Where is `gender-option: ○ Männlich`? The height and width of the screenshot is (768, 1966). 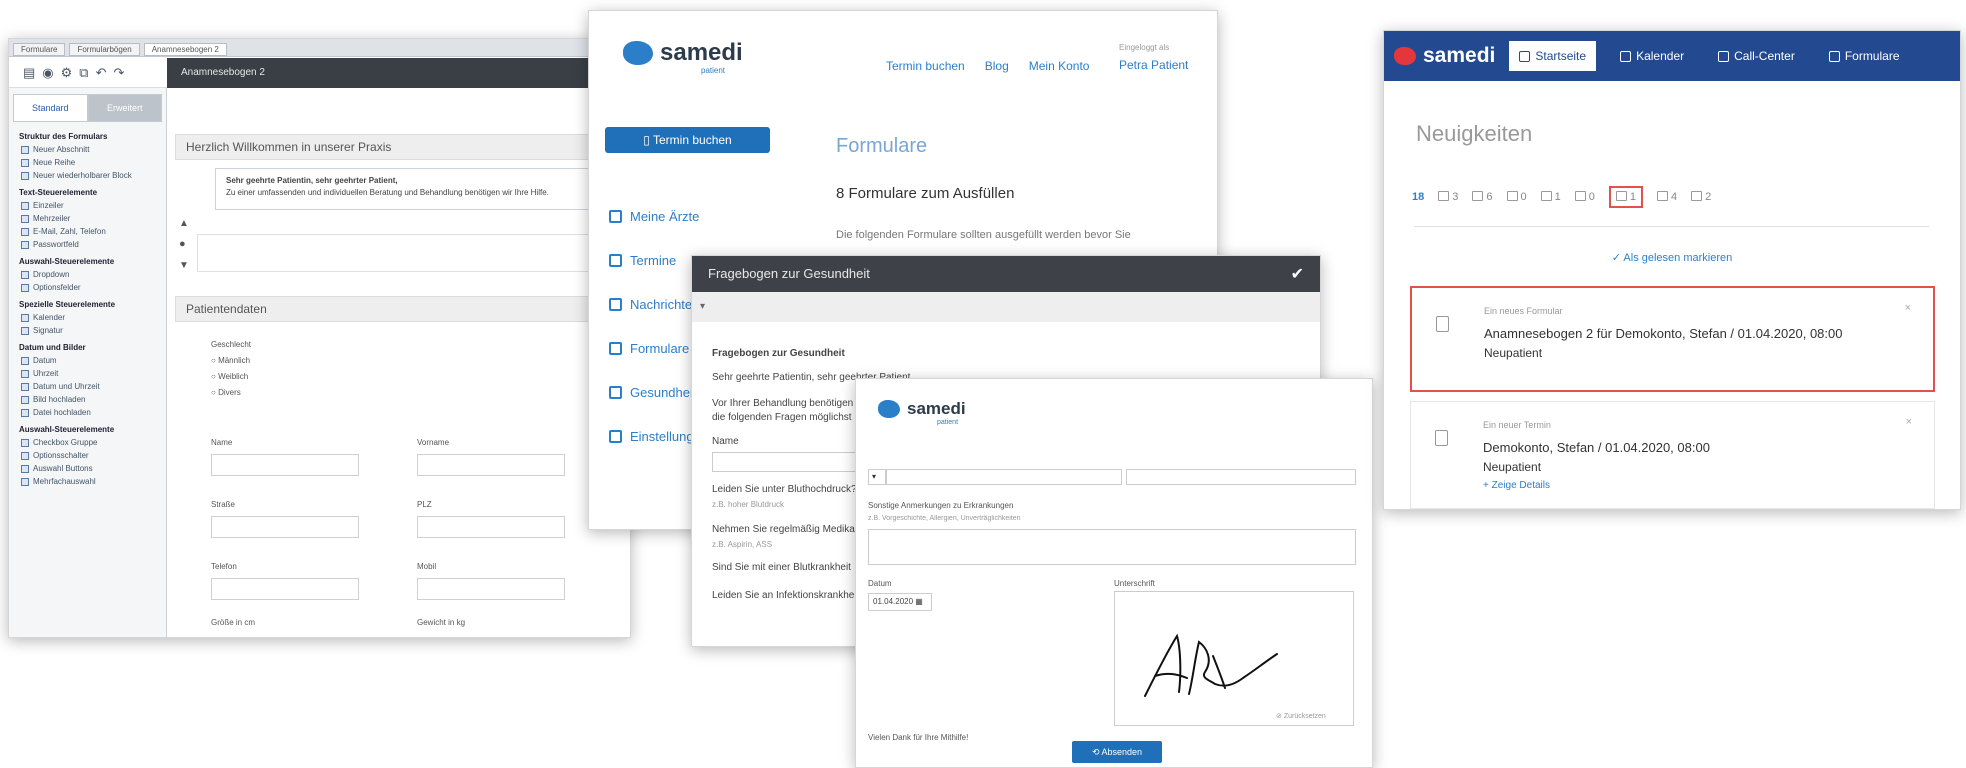 gender-option: ○ Männlich is located at coordinates (230, 360).